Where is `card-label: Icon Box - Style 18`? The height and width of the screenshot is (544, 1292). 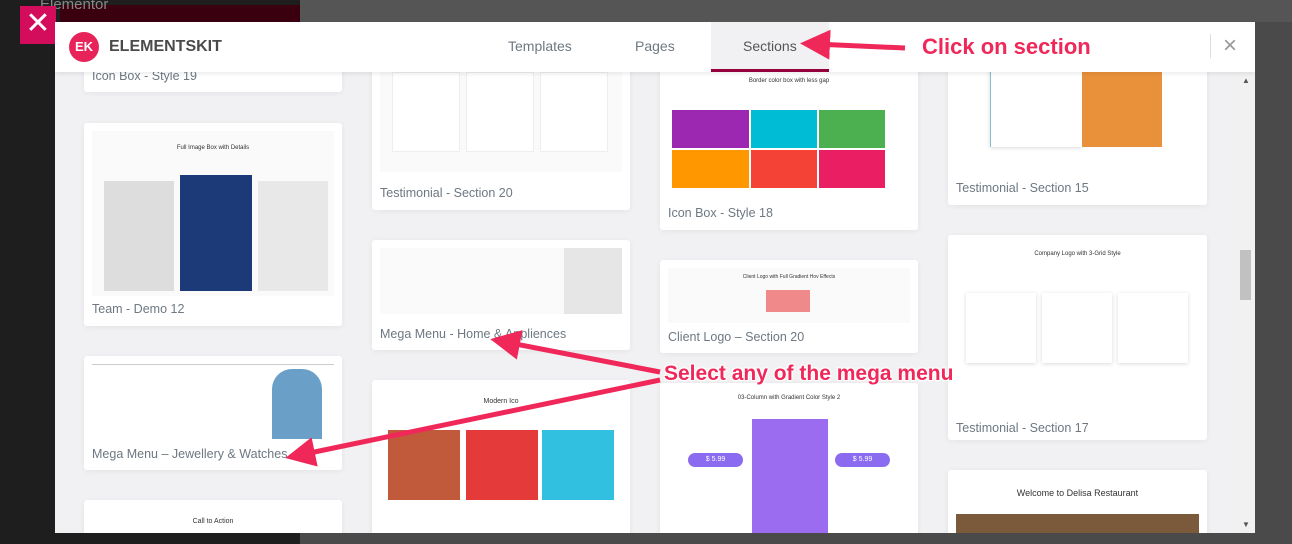 card-label: Icon Box - Style 18 is located at coordinates (720, 213).